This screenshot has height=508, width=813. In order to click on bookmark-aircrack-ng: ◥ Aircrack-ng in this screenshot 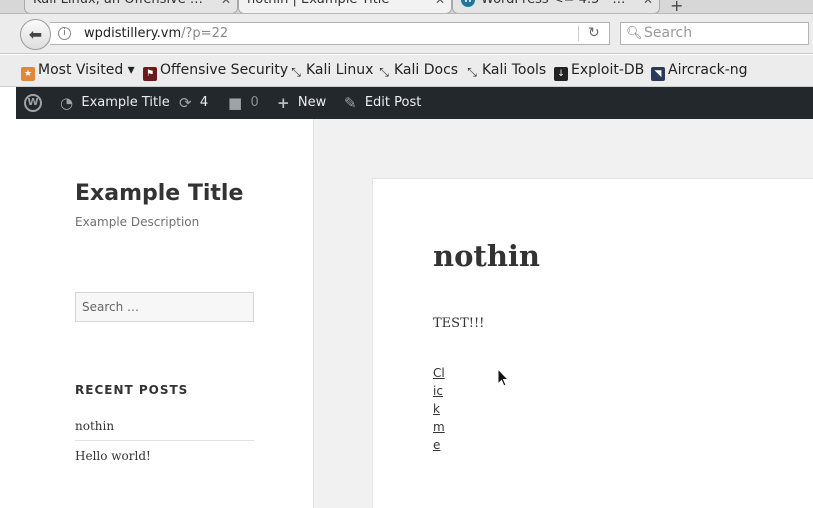, I will do `click(699, 71)`.